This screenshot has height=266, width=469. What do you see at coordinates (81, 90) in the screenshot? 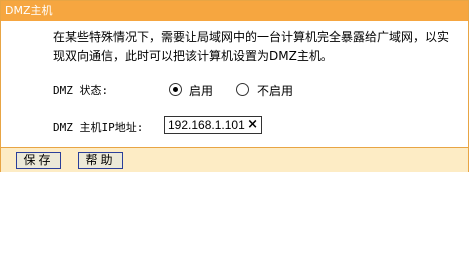
I see `dmz-status-label: DMZ 状态:` at bounding box center [81, 90].